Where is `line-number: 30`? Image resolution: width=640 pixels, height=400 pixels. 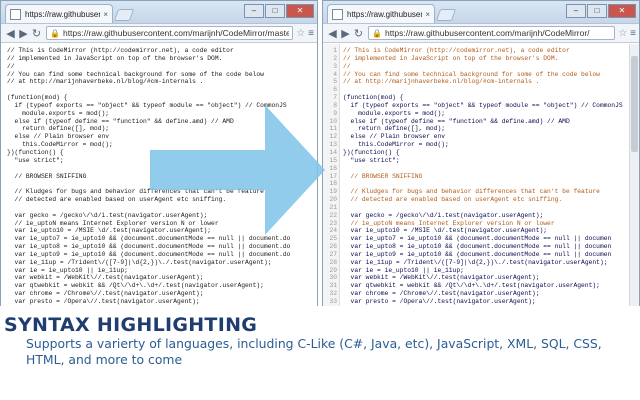
line-number: 30 is located at coordinates (333, 278).